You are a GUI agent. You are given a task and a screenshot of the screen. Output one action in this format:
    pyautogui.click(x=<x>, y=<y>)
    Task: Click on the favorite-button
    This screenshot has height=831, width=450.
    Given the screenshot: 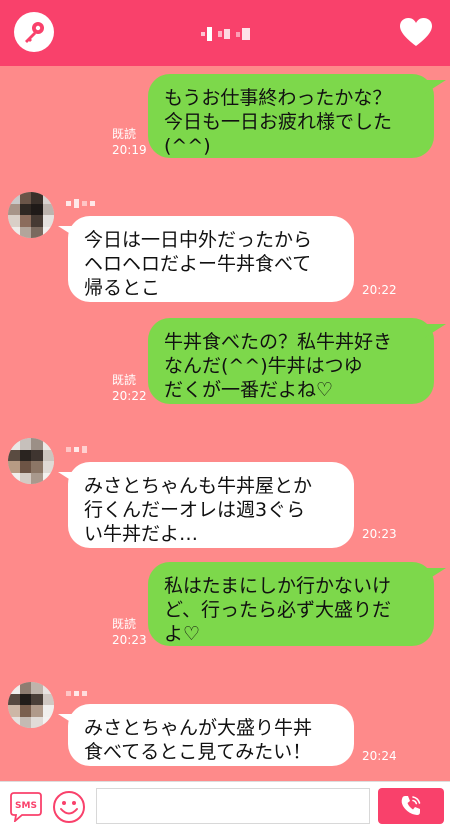 What is the action you would take?
    pyautogui.click(x=416, y=32)
    